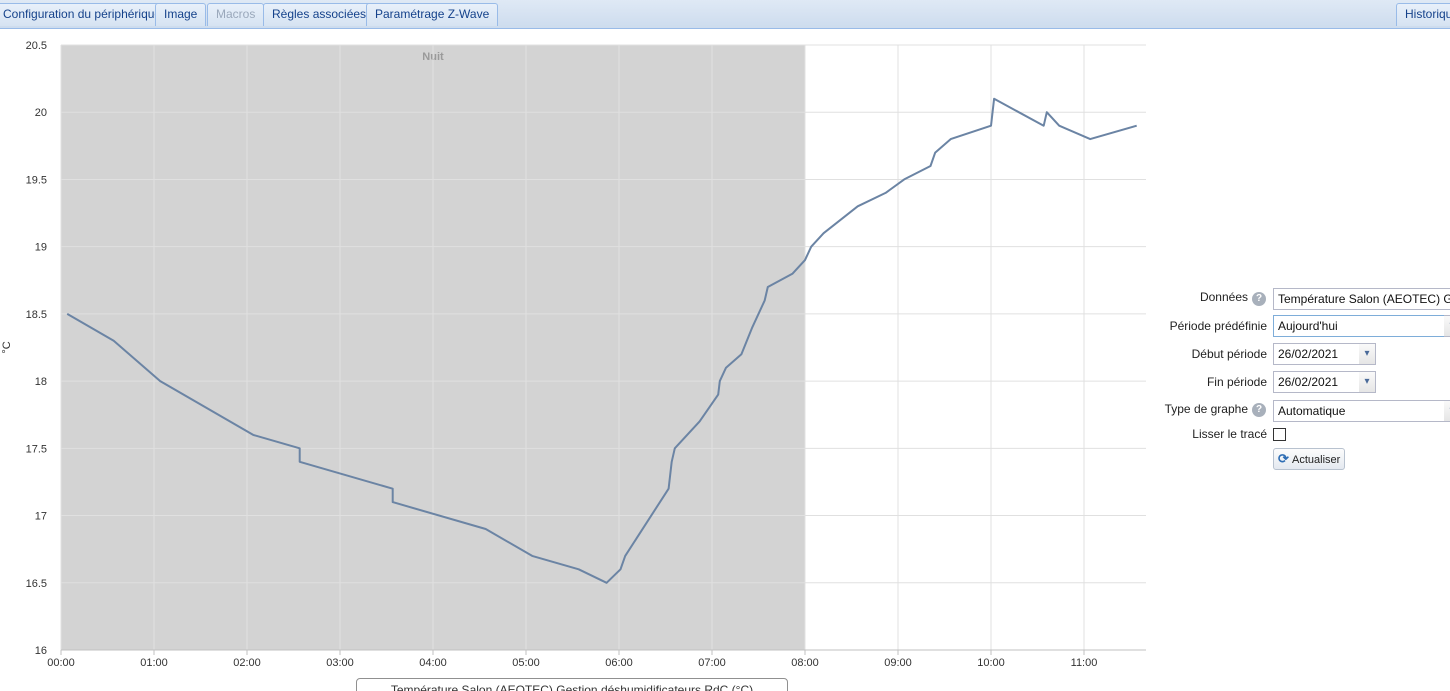 This screenshot has width=1450, height=691. What do you see at coordinates (41, 651) in the screenshot?
I see `y-tick-label: 16` at bounding box center [41, 651].